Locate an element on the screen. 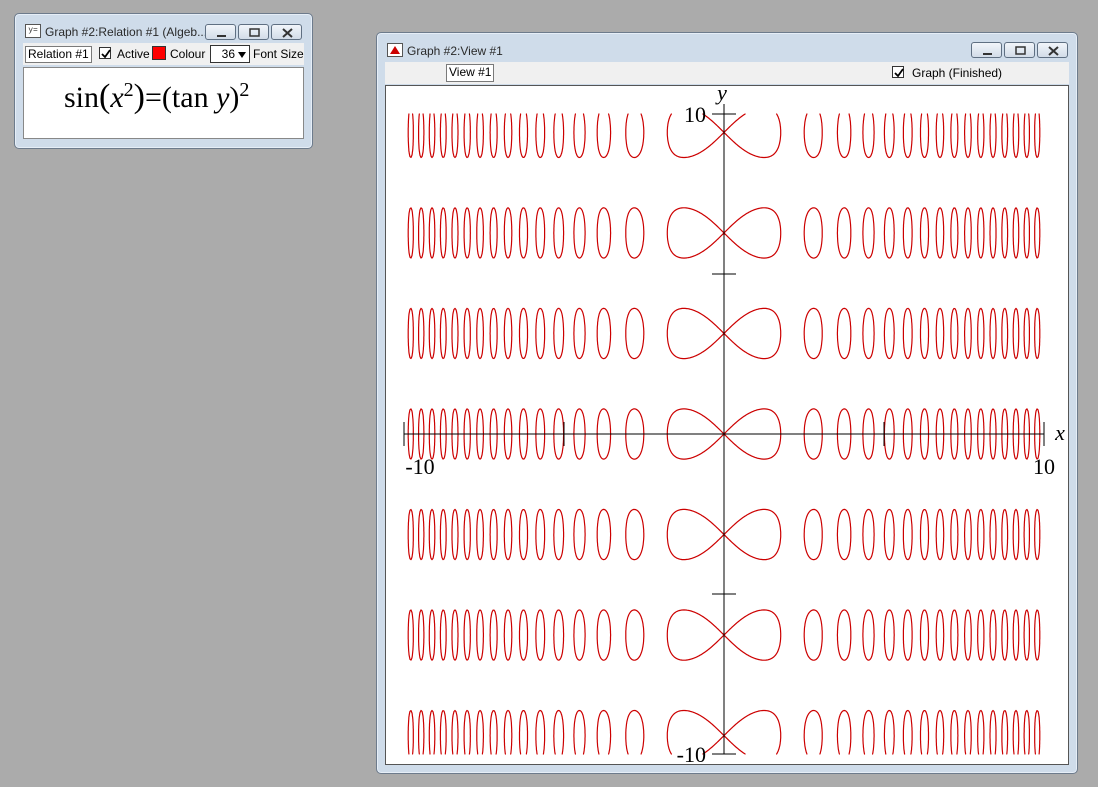 The image size is (1098, 787). formula-display: sin(x2)=(tan y)2 is located at coordinates (156, 97).